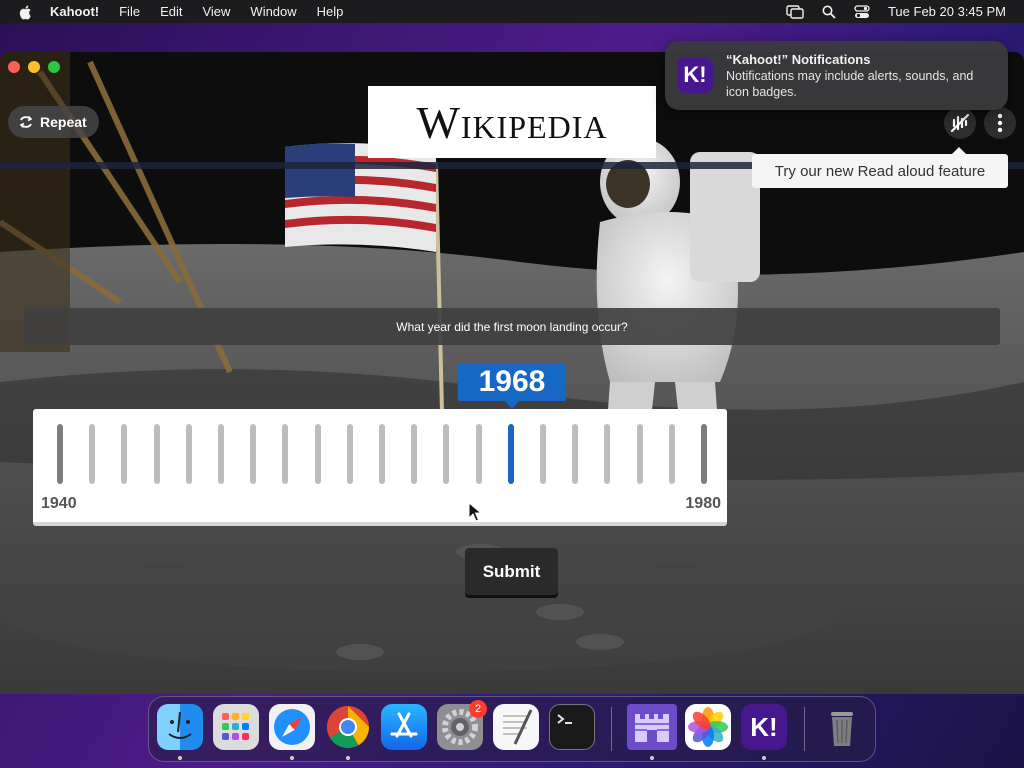 This screenshot has height=768, width=1024. Describe the element at coordinates (795, 11) in the screenshot. I see `screen-mirroring-icon` at that location.